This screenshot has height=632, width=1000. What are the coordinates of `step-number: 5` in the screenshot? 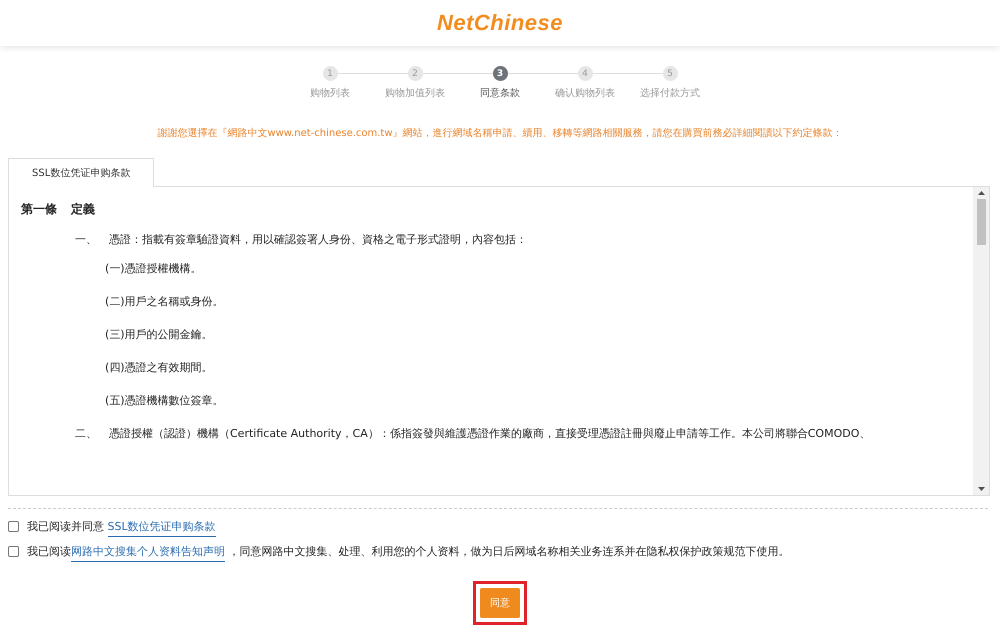 It's located at (670, 73).